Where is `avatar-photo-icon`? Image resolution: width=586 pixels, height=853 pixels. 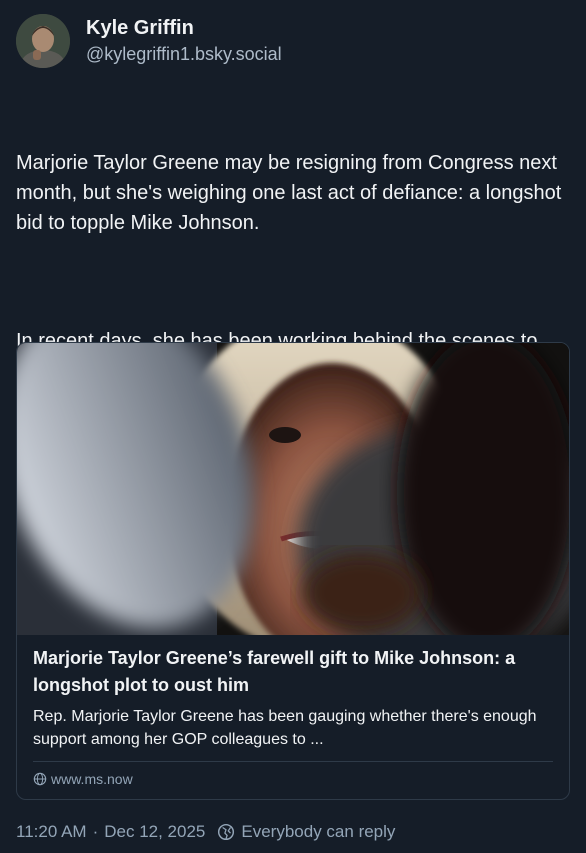
avatar-photo-icon is located at coordinates (43, 41).